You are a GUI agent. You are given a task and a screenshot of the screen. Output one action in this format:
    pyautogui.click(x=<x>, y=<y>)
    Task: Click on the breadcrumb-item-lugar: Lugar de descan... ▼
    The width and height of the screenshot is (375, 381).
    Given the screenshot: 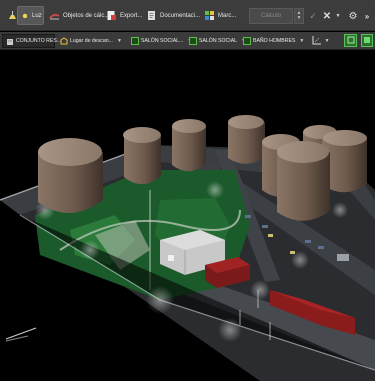 What is the action you would take?
    pyautogui.click(x=91, y=41)
    